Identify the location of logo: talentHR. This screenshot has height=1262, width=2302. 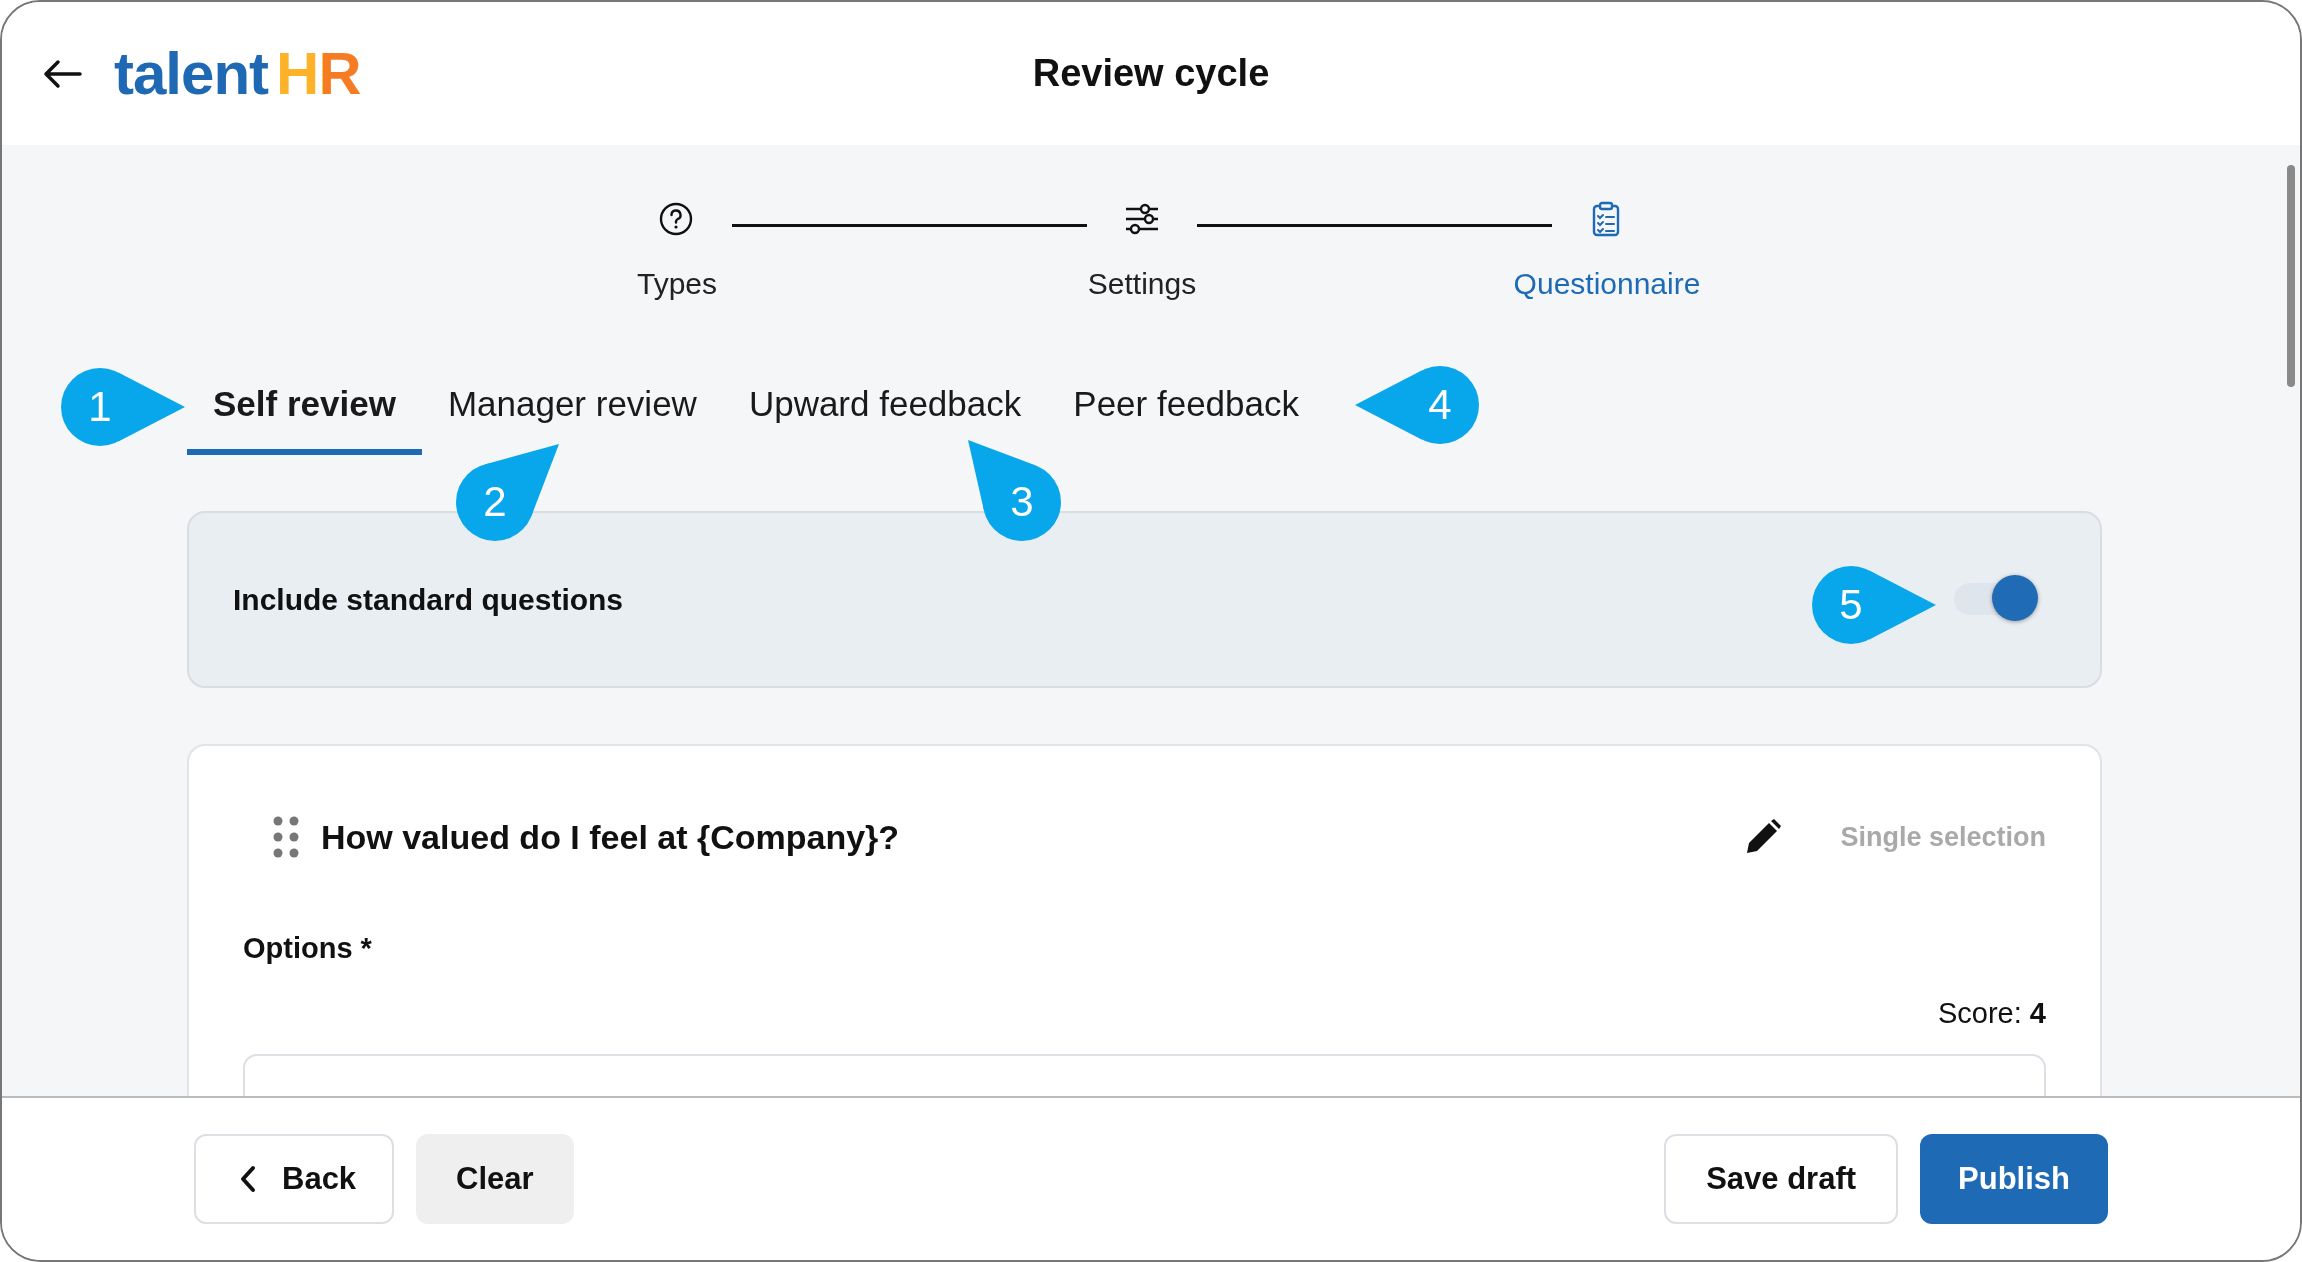
(237, 73).